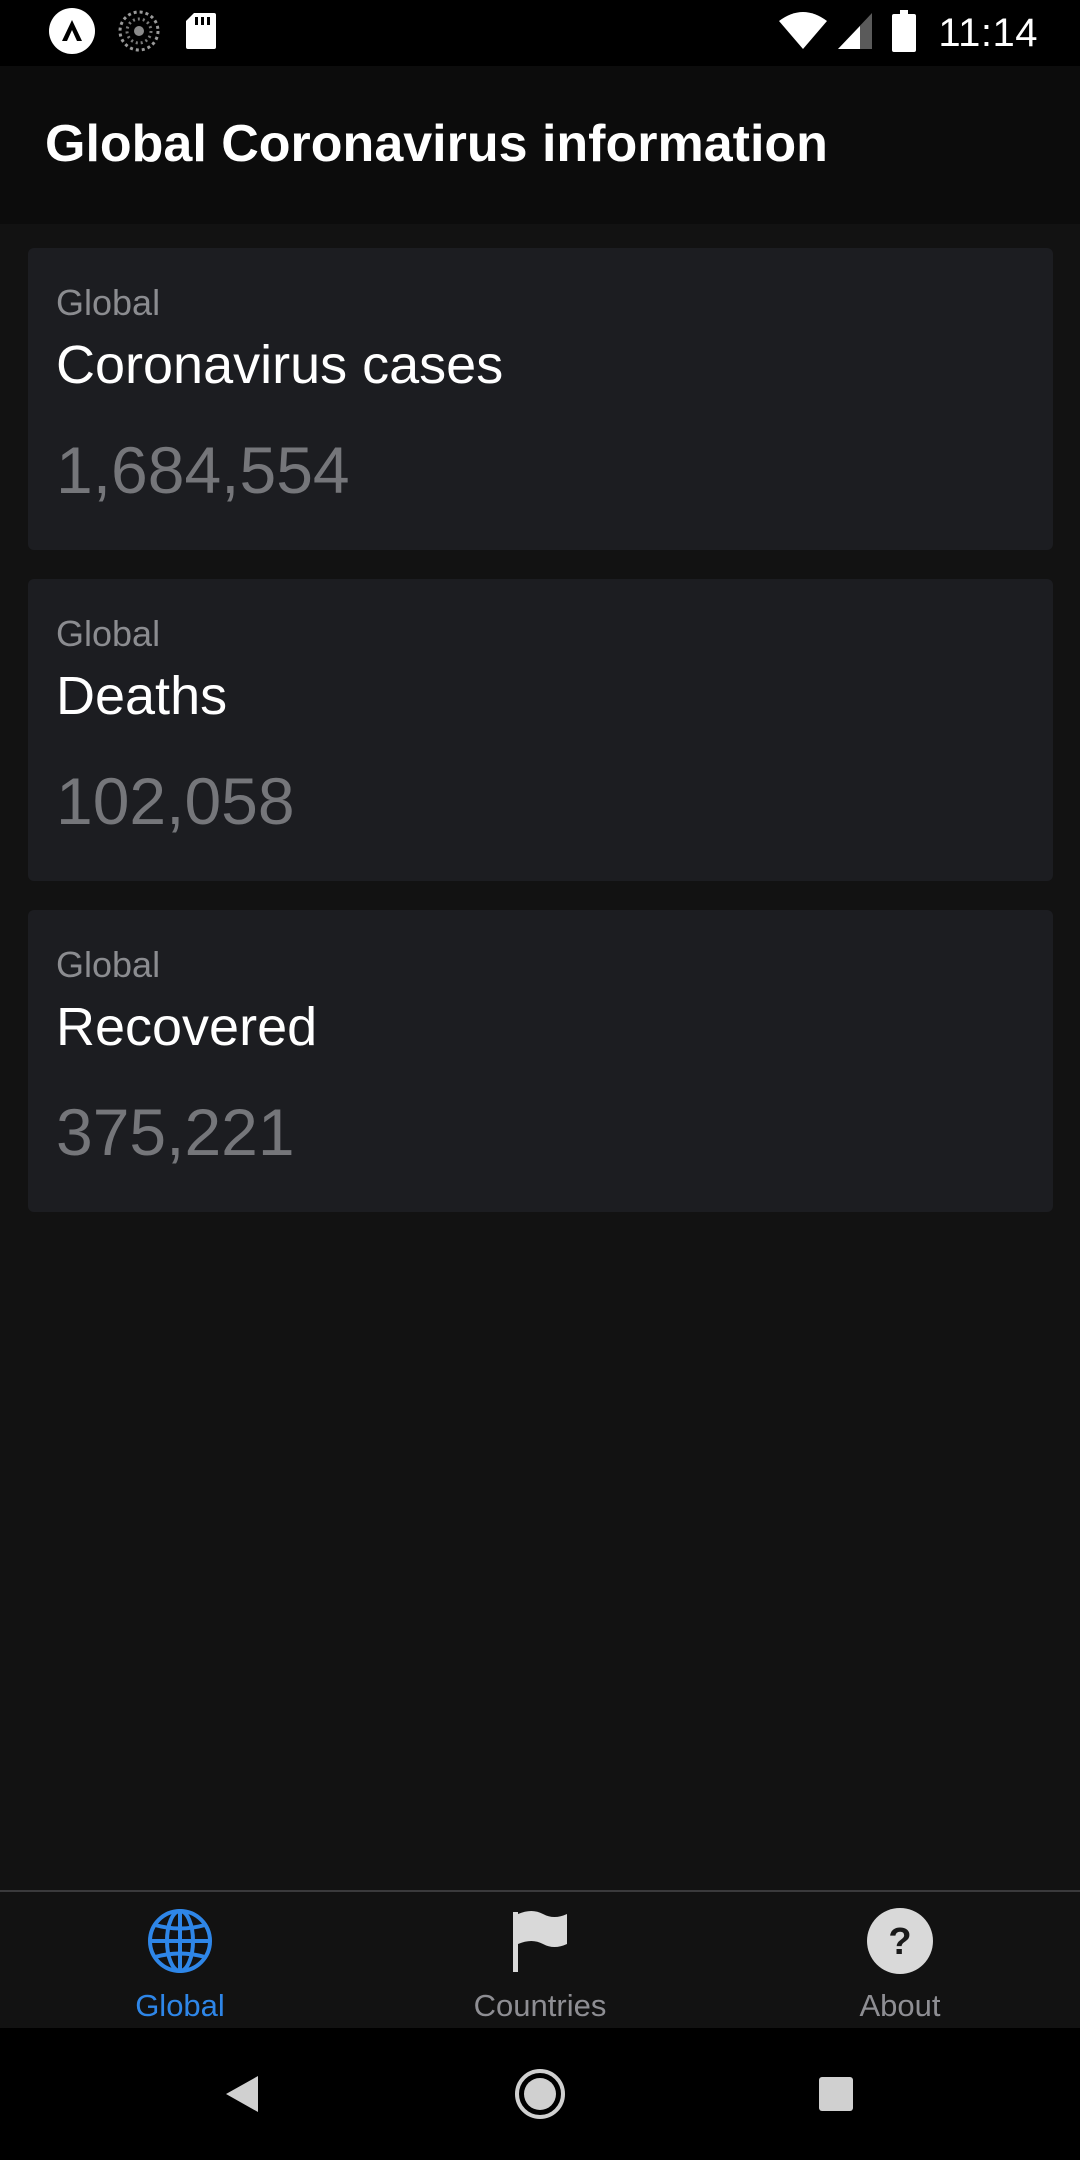  Describe the element at coordinates (280, 365) in the screenshot. I see `card-title: Coronavirus cases` at that location.